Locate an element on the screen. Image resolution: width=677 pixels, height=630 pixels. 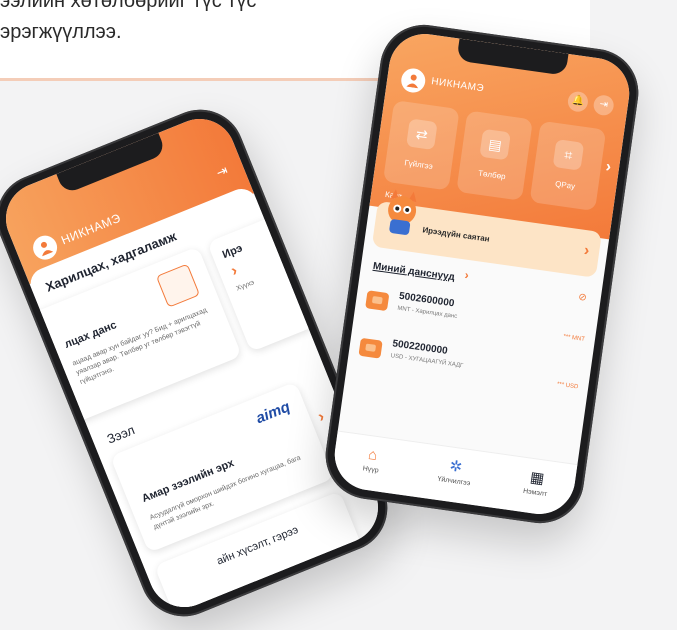
account-balance: *** MNT is located at coordinates (574, 338).